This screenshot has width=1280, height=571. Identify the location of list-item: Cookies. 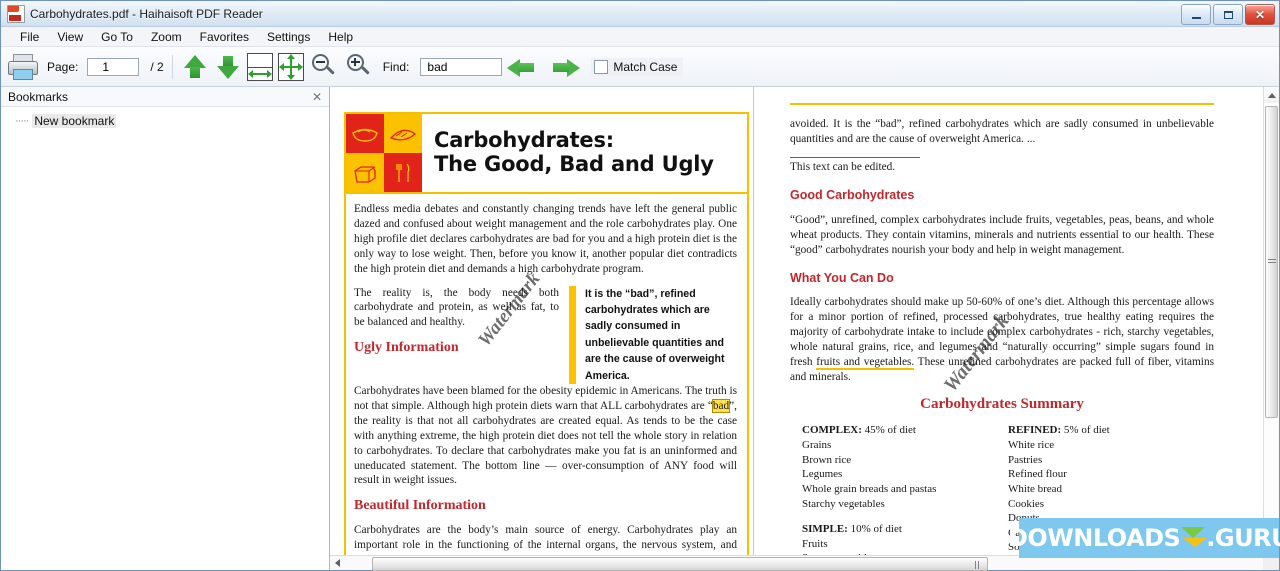
(1026, 503).